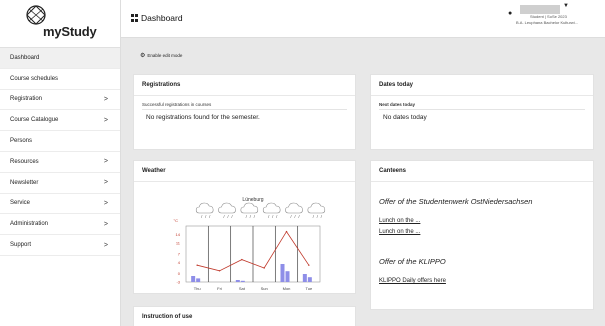 The image size is (605, 326). What do you see at coordinates (60, 204) in the screenshot?
I see `sidebar-item-service: Service >` at bounding box center [60, 204].